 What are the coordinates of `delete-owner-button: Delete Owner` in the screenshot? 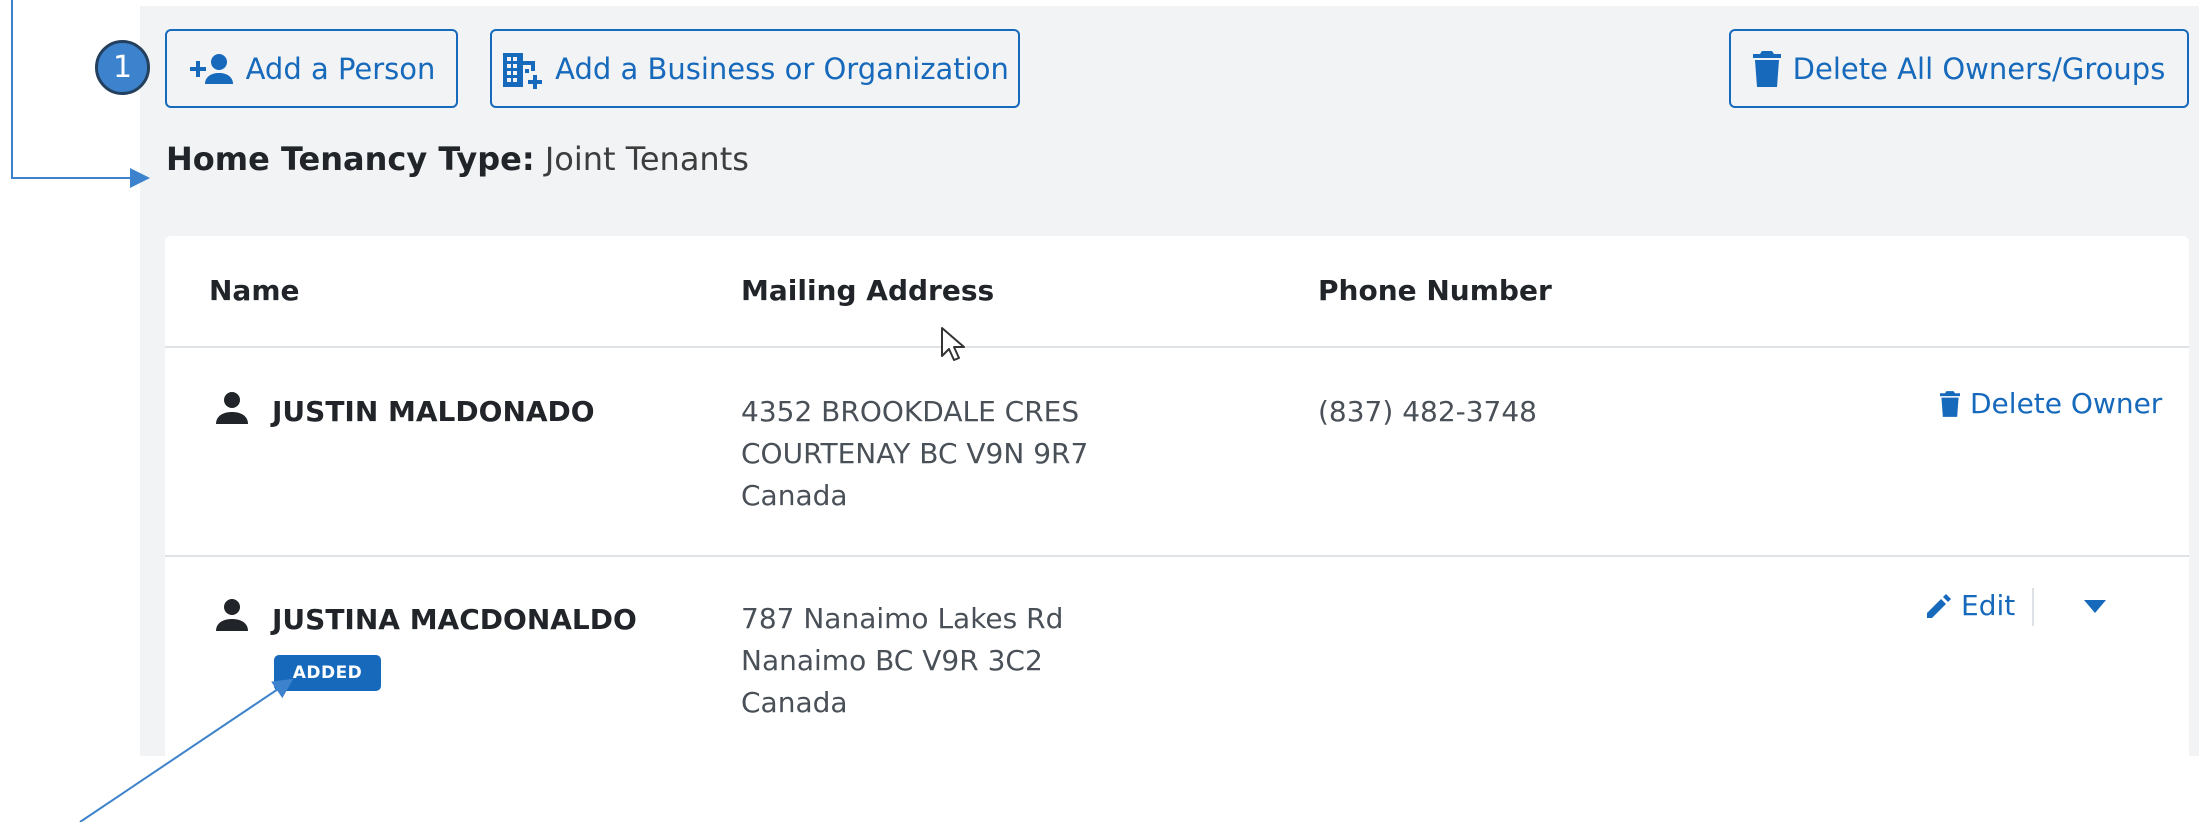 It's located at (2051, 403).